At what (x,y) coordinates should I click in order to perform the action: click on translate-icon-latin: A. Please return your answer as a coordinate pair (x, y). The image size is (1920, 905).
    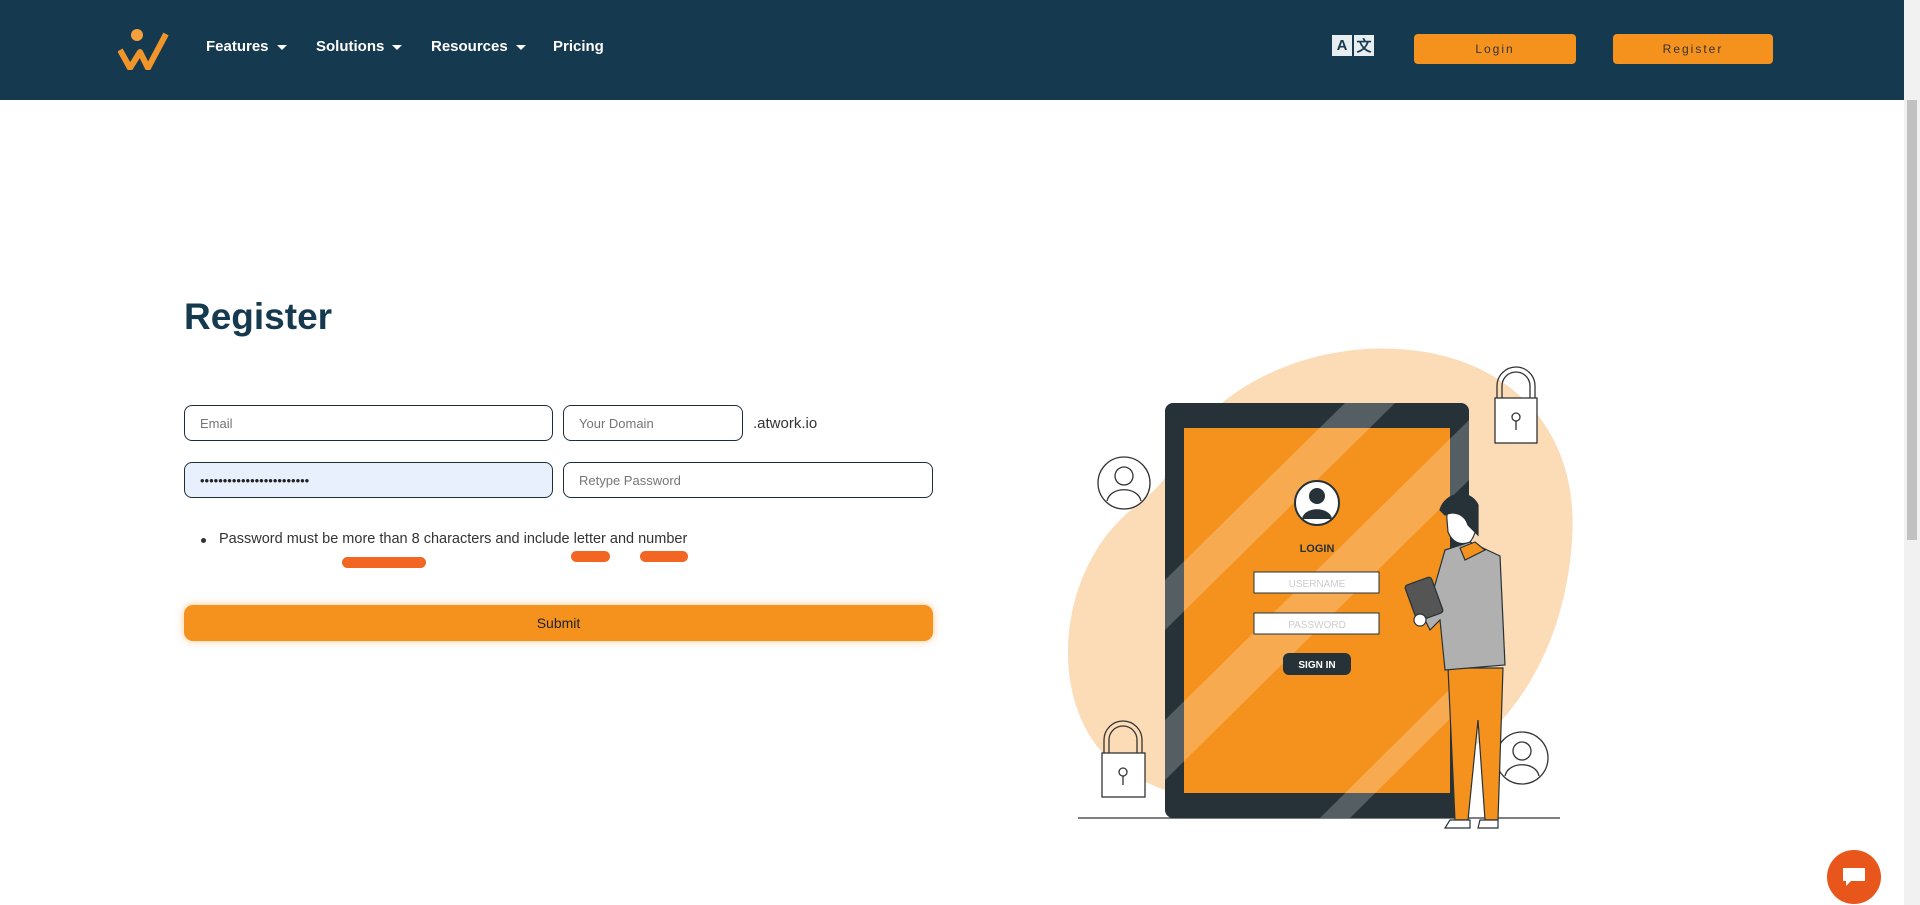
    Looking at the image, I should click on (1342, 45).